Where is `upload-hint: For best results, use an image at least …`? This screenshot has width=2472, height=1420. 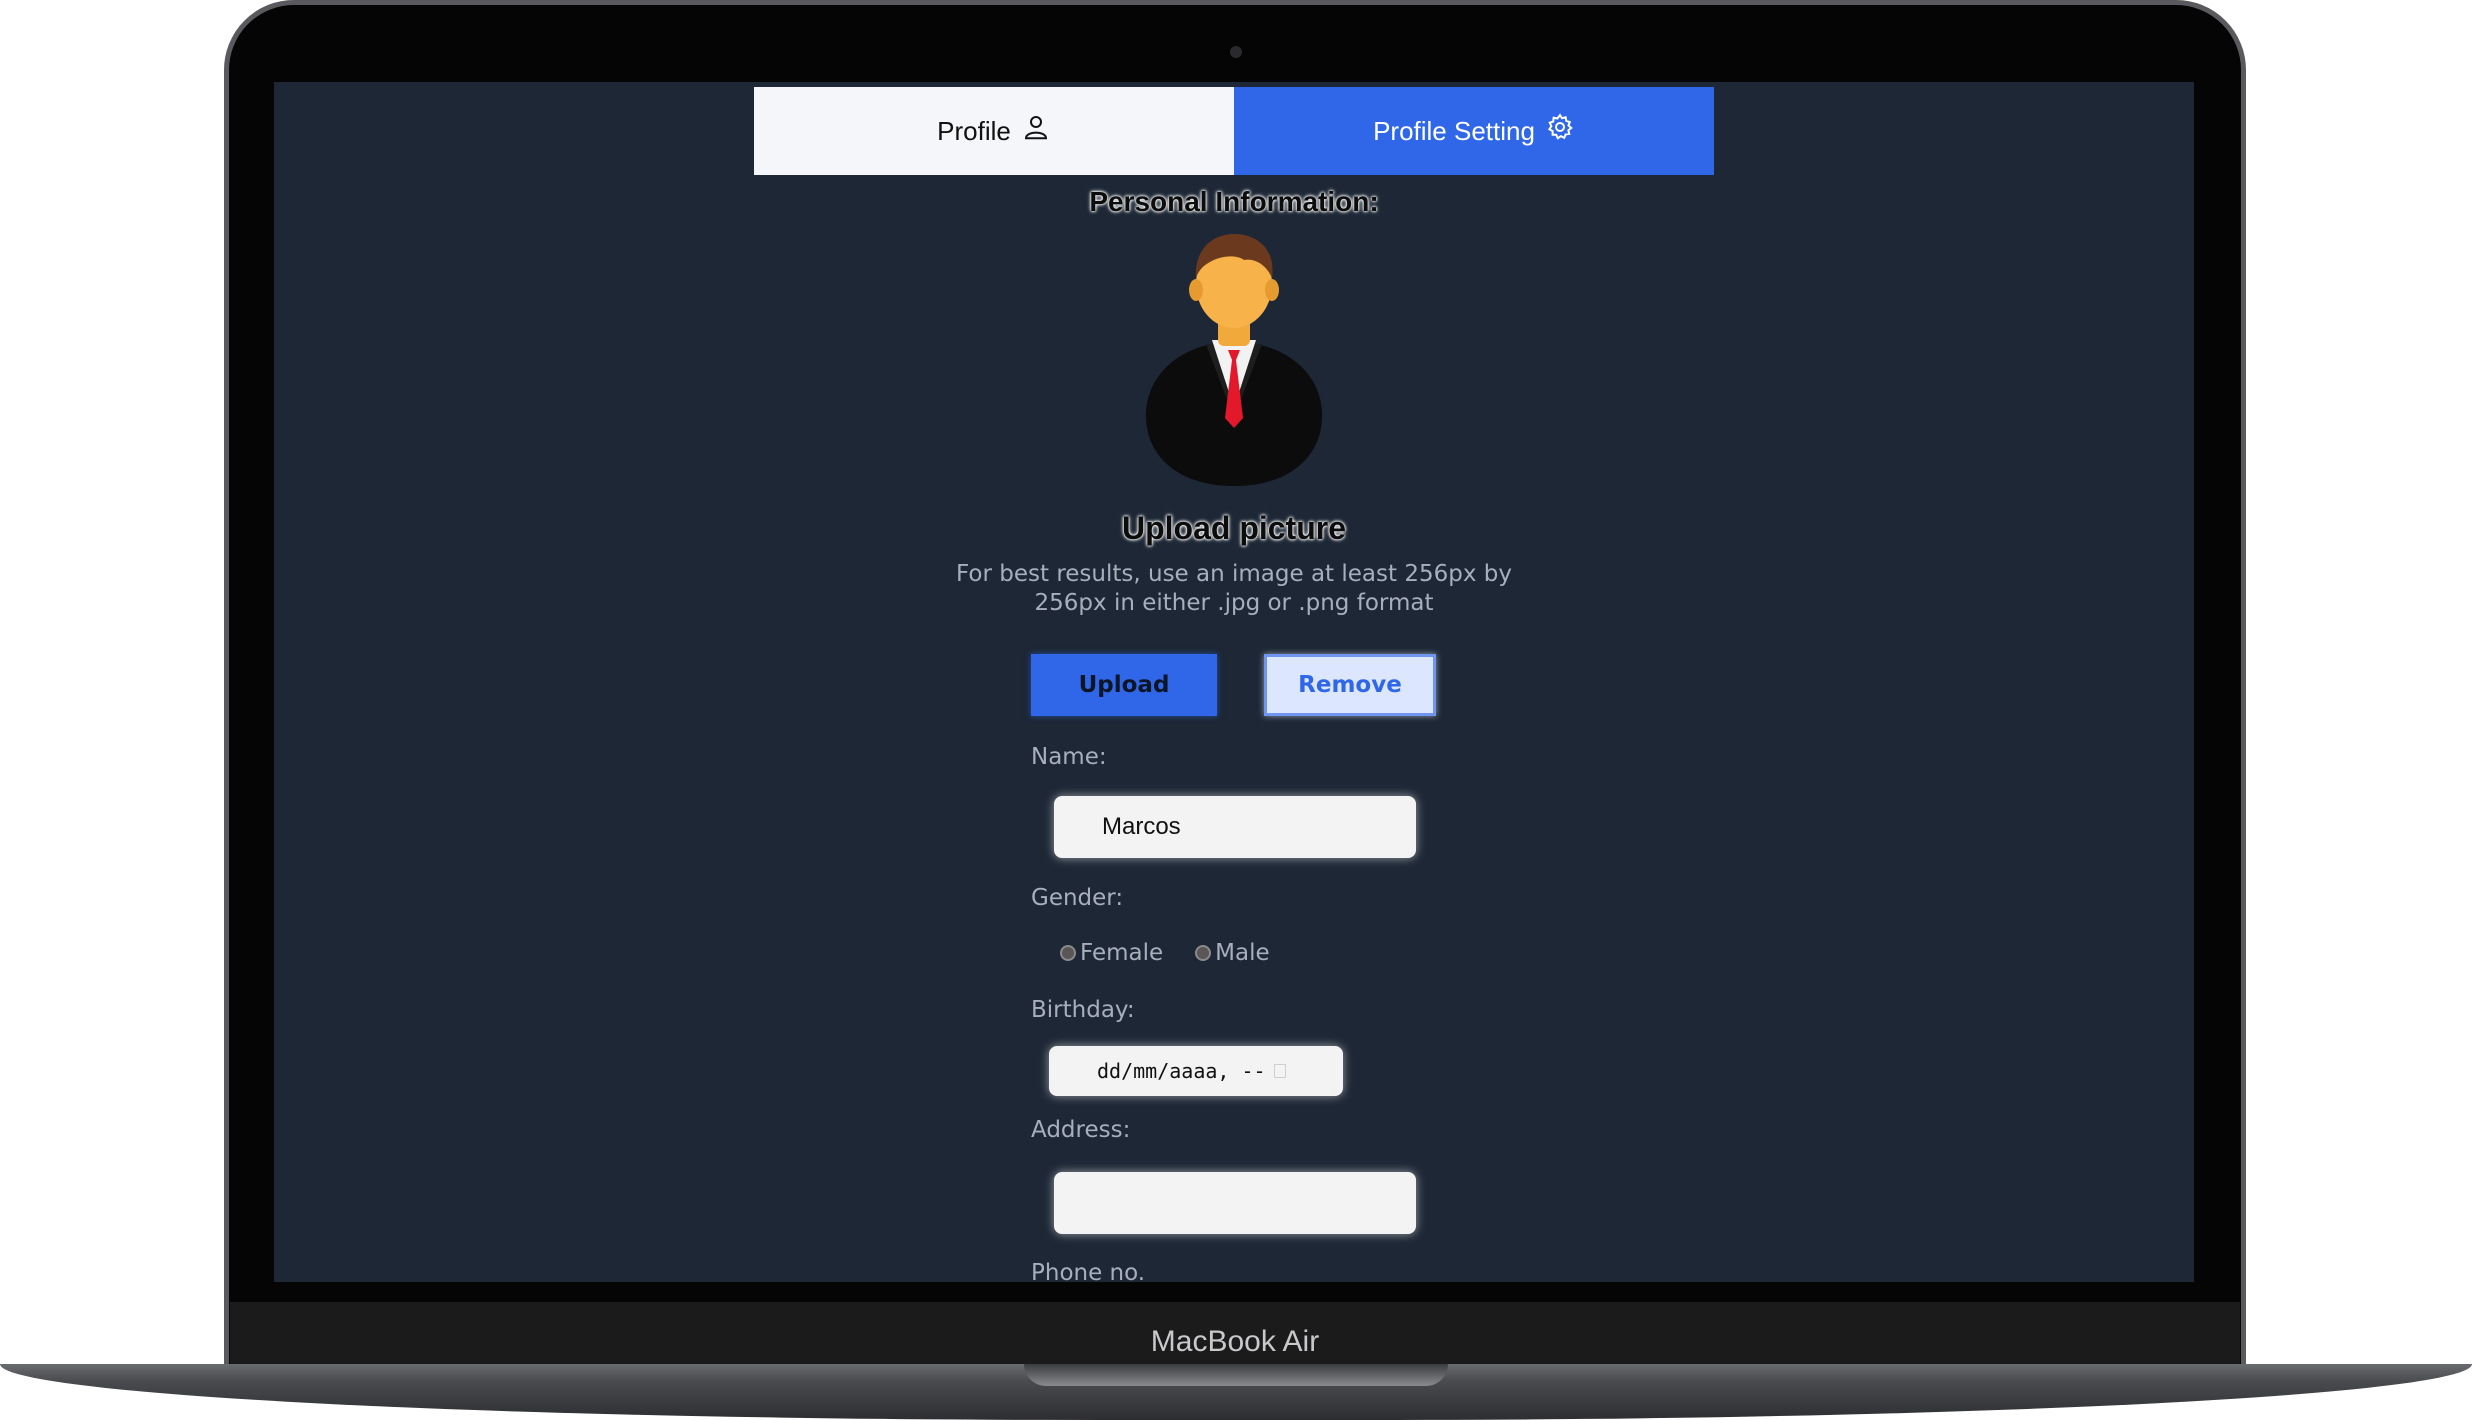 upload-hint: For best results, use an image at least … is located at coordinates (1234, 588).